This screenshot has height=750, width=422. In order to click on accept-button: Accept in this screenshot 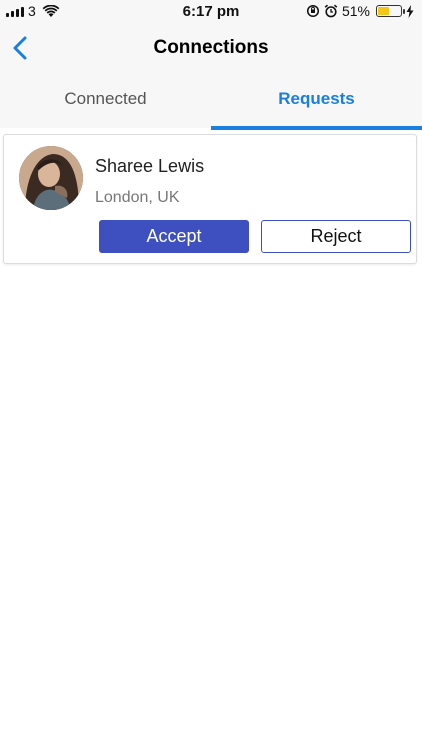, I will do `click(174, 236)`.